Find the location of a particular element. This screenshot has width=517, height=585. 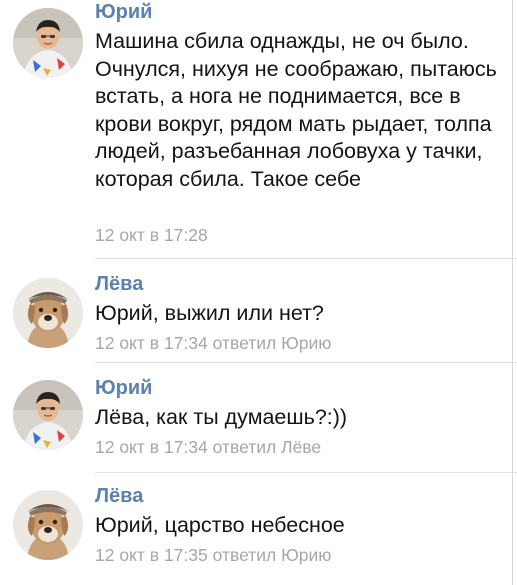

comment-timestamp: 12 окт в 17:34 ответил Юрию is located at coordinates (213, 343).